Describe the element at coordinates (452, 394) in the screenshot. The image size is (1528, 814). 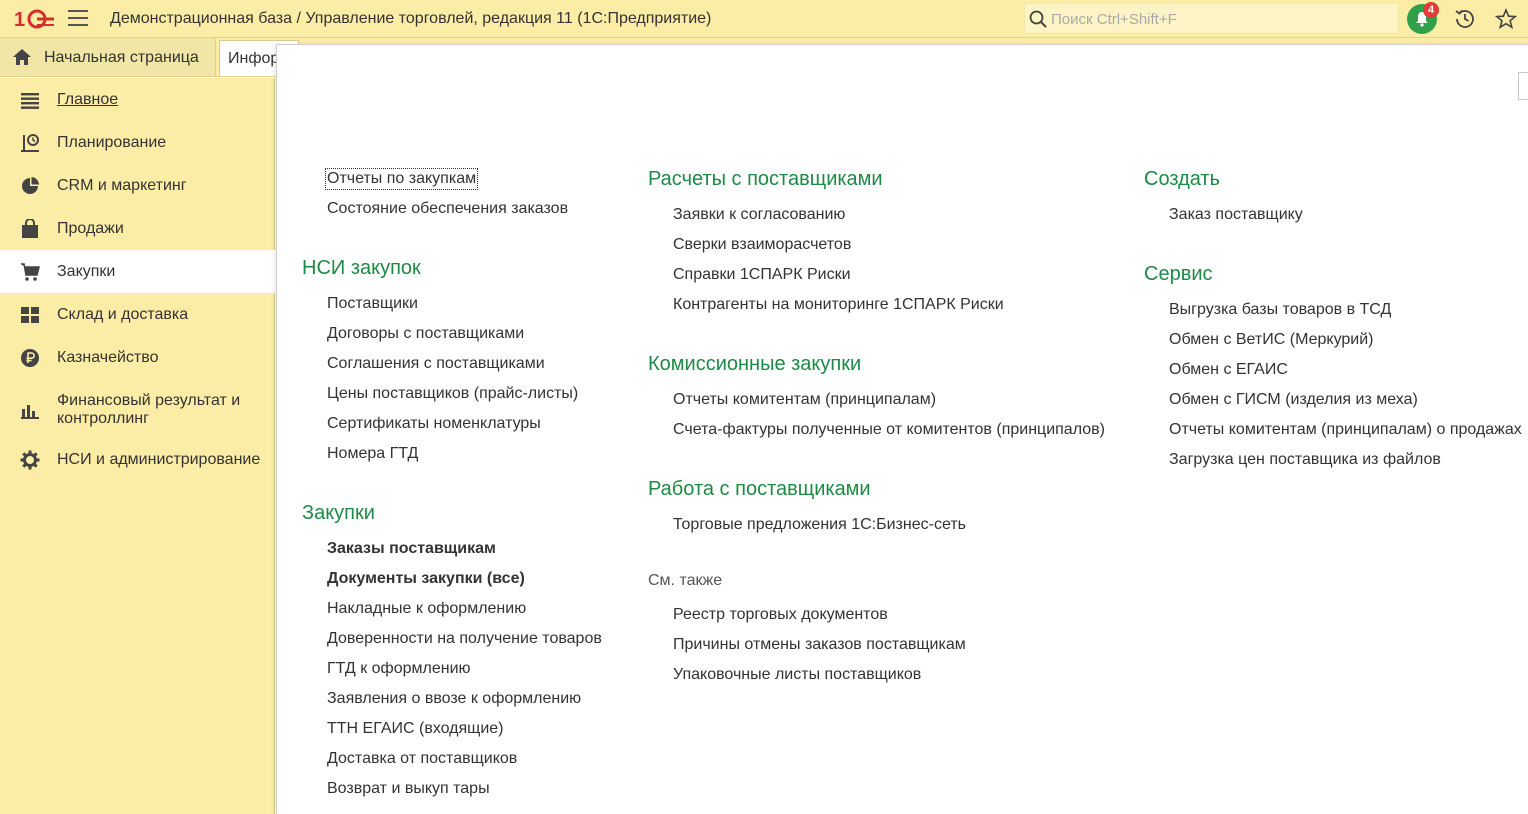
I see `link-supplier-prices: Цены поставщиков (прайс-листы)` at that location.